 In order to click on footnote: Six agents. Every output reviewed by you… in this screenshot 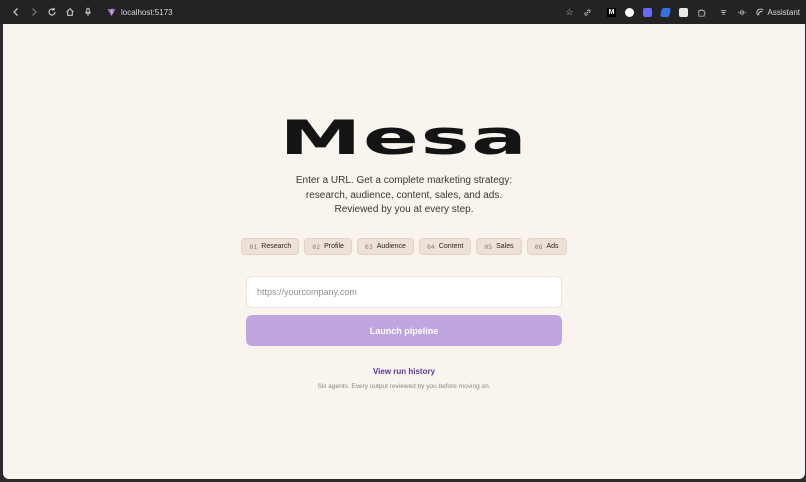, I will do `click(404, 386)`.